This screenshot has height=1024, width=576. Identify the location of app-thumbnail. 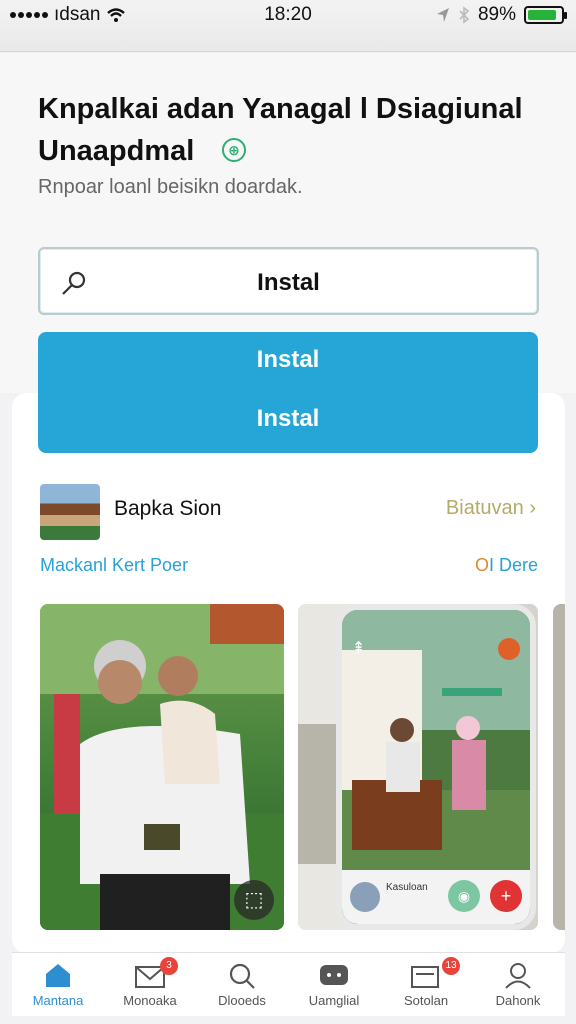
(70, 512).